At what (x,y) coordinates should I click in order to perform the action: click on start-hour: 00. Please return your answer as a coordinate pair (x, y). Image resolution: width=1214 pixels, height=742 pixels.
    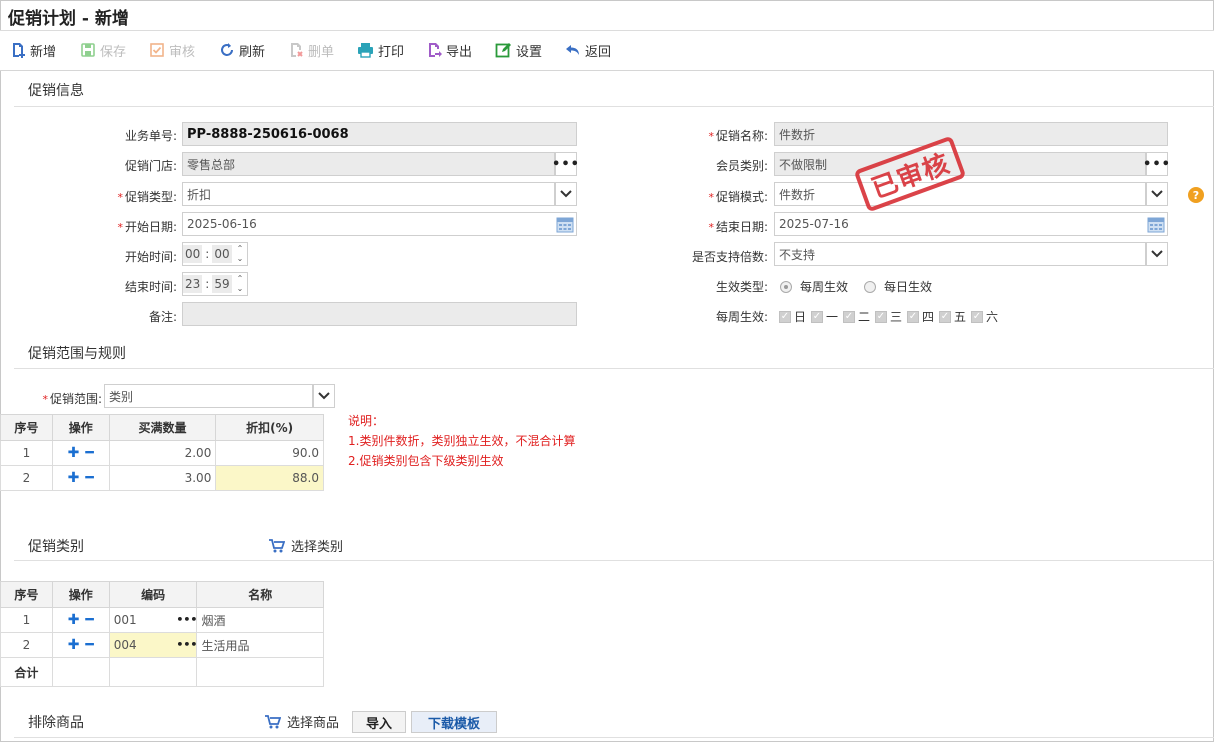
    Looking at the image, I should click on (193, 254).